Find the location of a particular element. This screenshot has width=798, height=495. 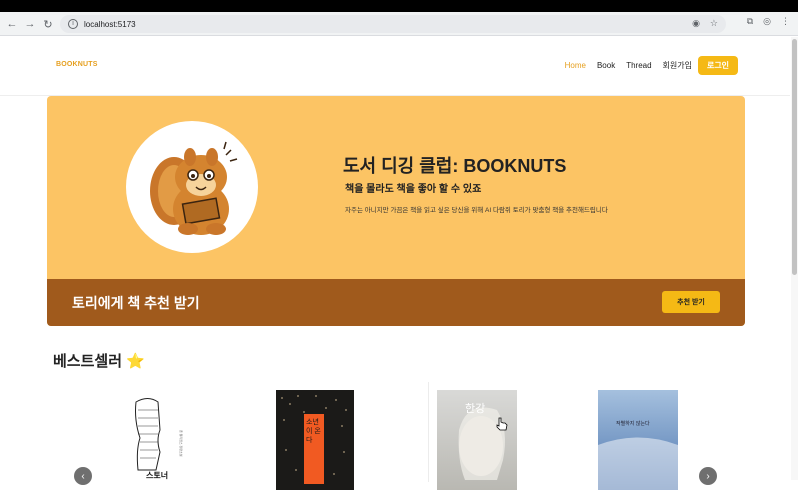

svg-text: 존 윌리엄스 장편소설 is located at coordinates (181, 443).